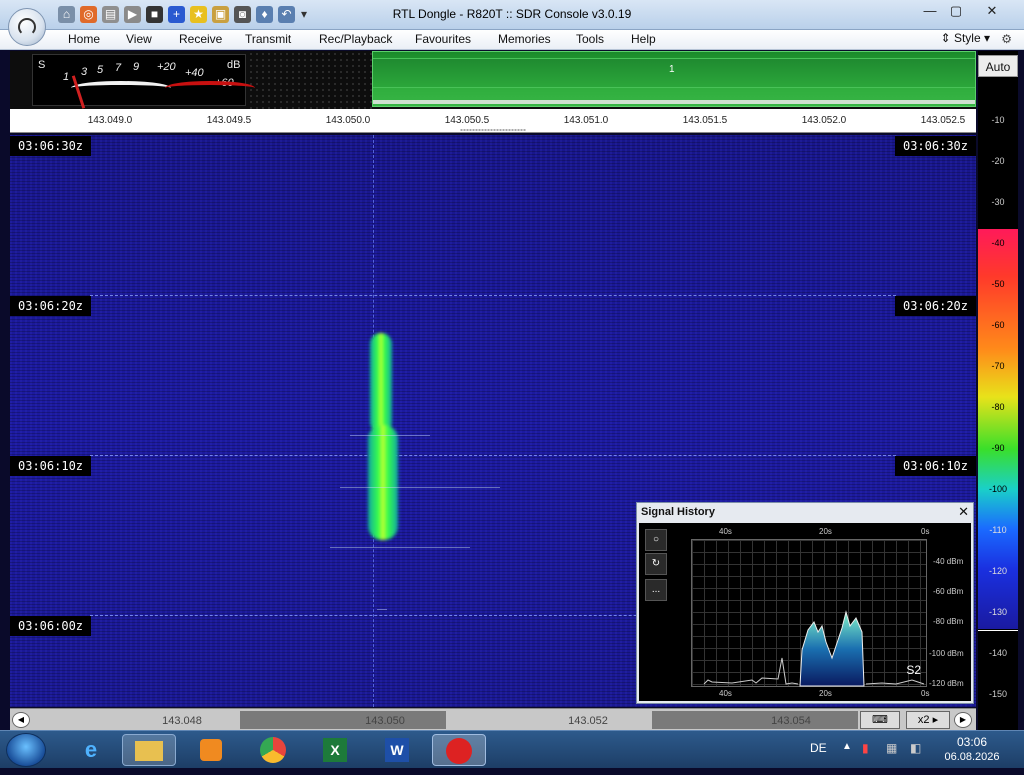 This screenshot has height=775, width=1024. Describe the element at coordinates (51, 146) in the screenshot. I see `timestamp-left: 03:06:30z` at that location.